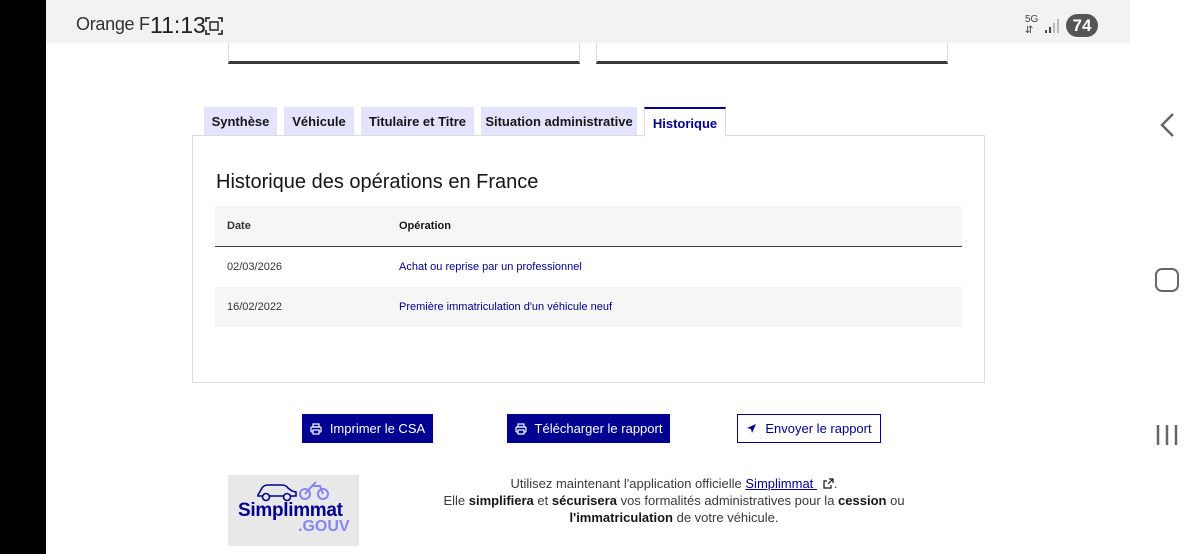 Image resolution: width=1200 pixels, height=554 pixels. I want to click on tab-vehicule: Véhicule, so click(319, 121).